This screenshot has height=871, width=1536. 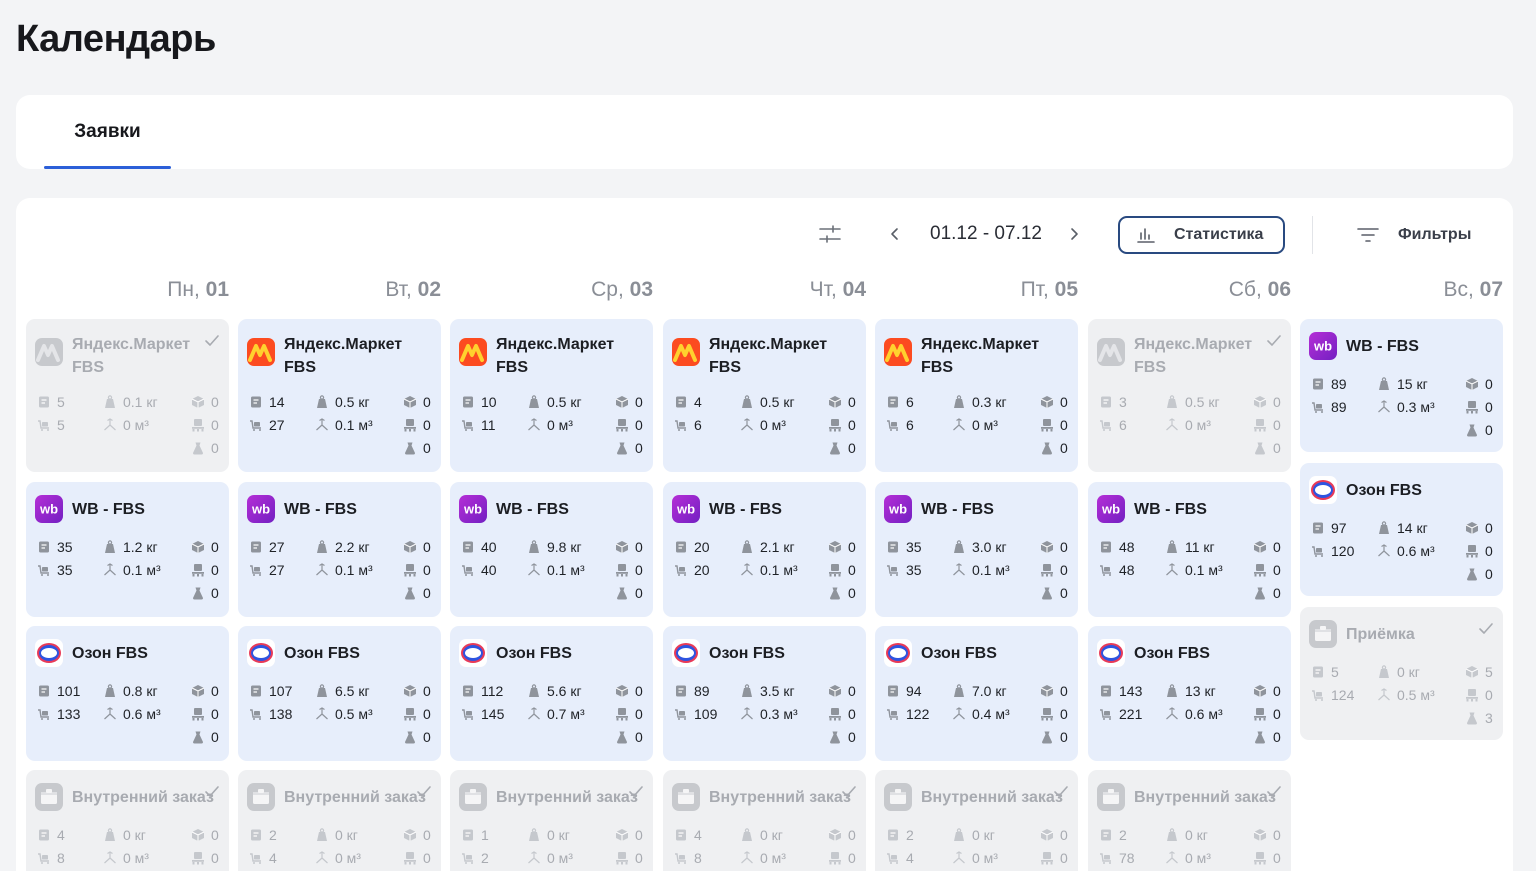 What do you see at coordinates (551, 693) in the screenshot?
I see `order-card: Озон FBS 112 145 5.6 кг 0.7 м³ 0 0 0` at bounding box center [551, 693].